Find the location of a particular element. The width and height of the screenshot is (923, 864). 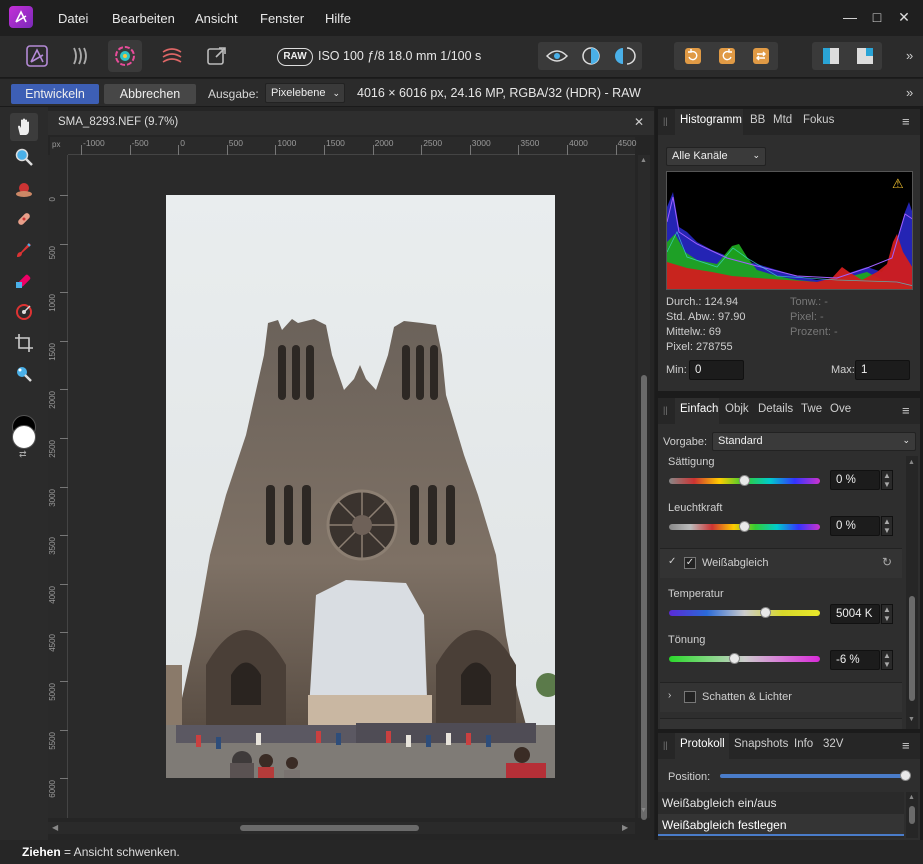

white-balance-checkbox: ✓ is located at coordinates (690, 563).